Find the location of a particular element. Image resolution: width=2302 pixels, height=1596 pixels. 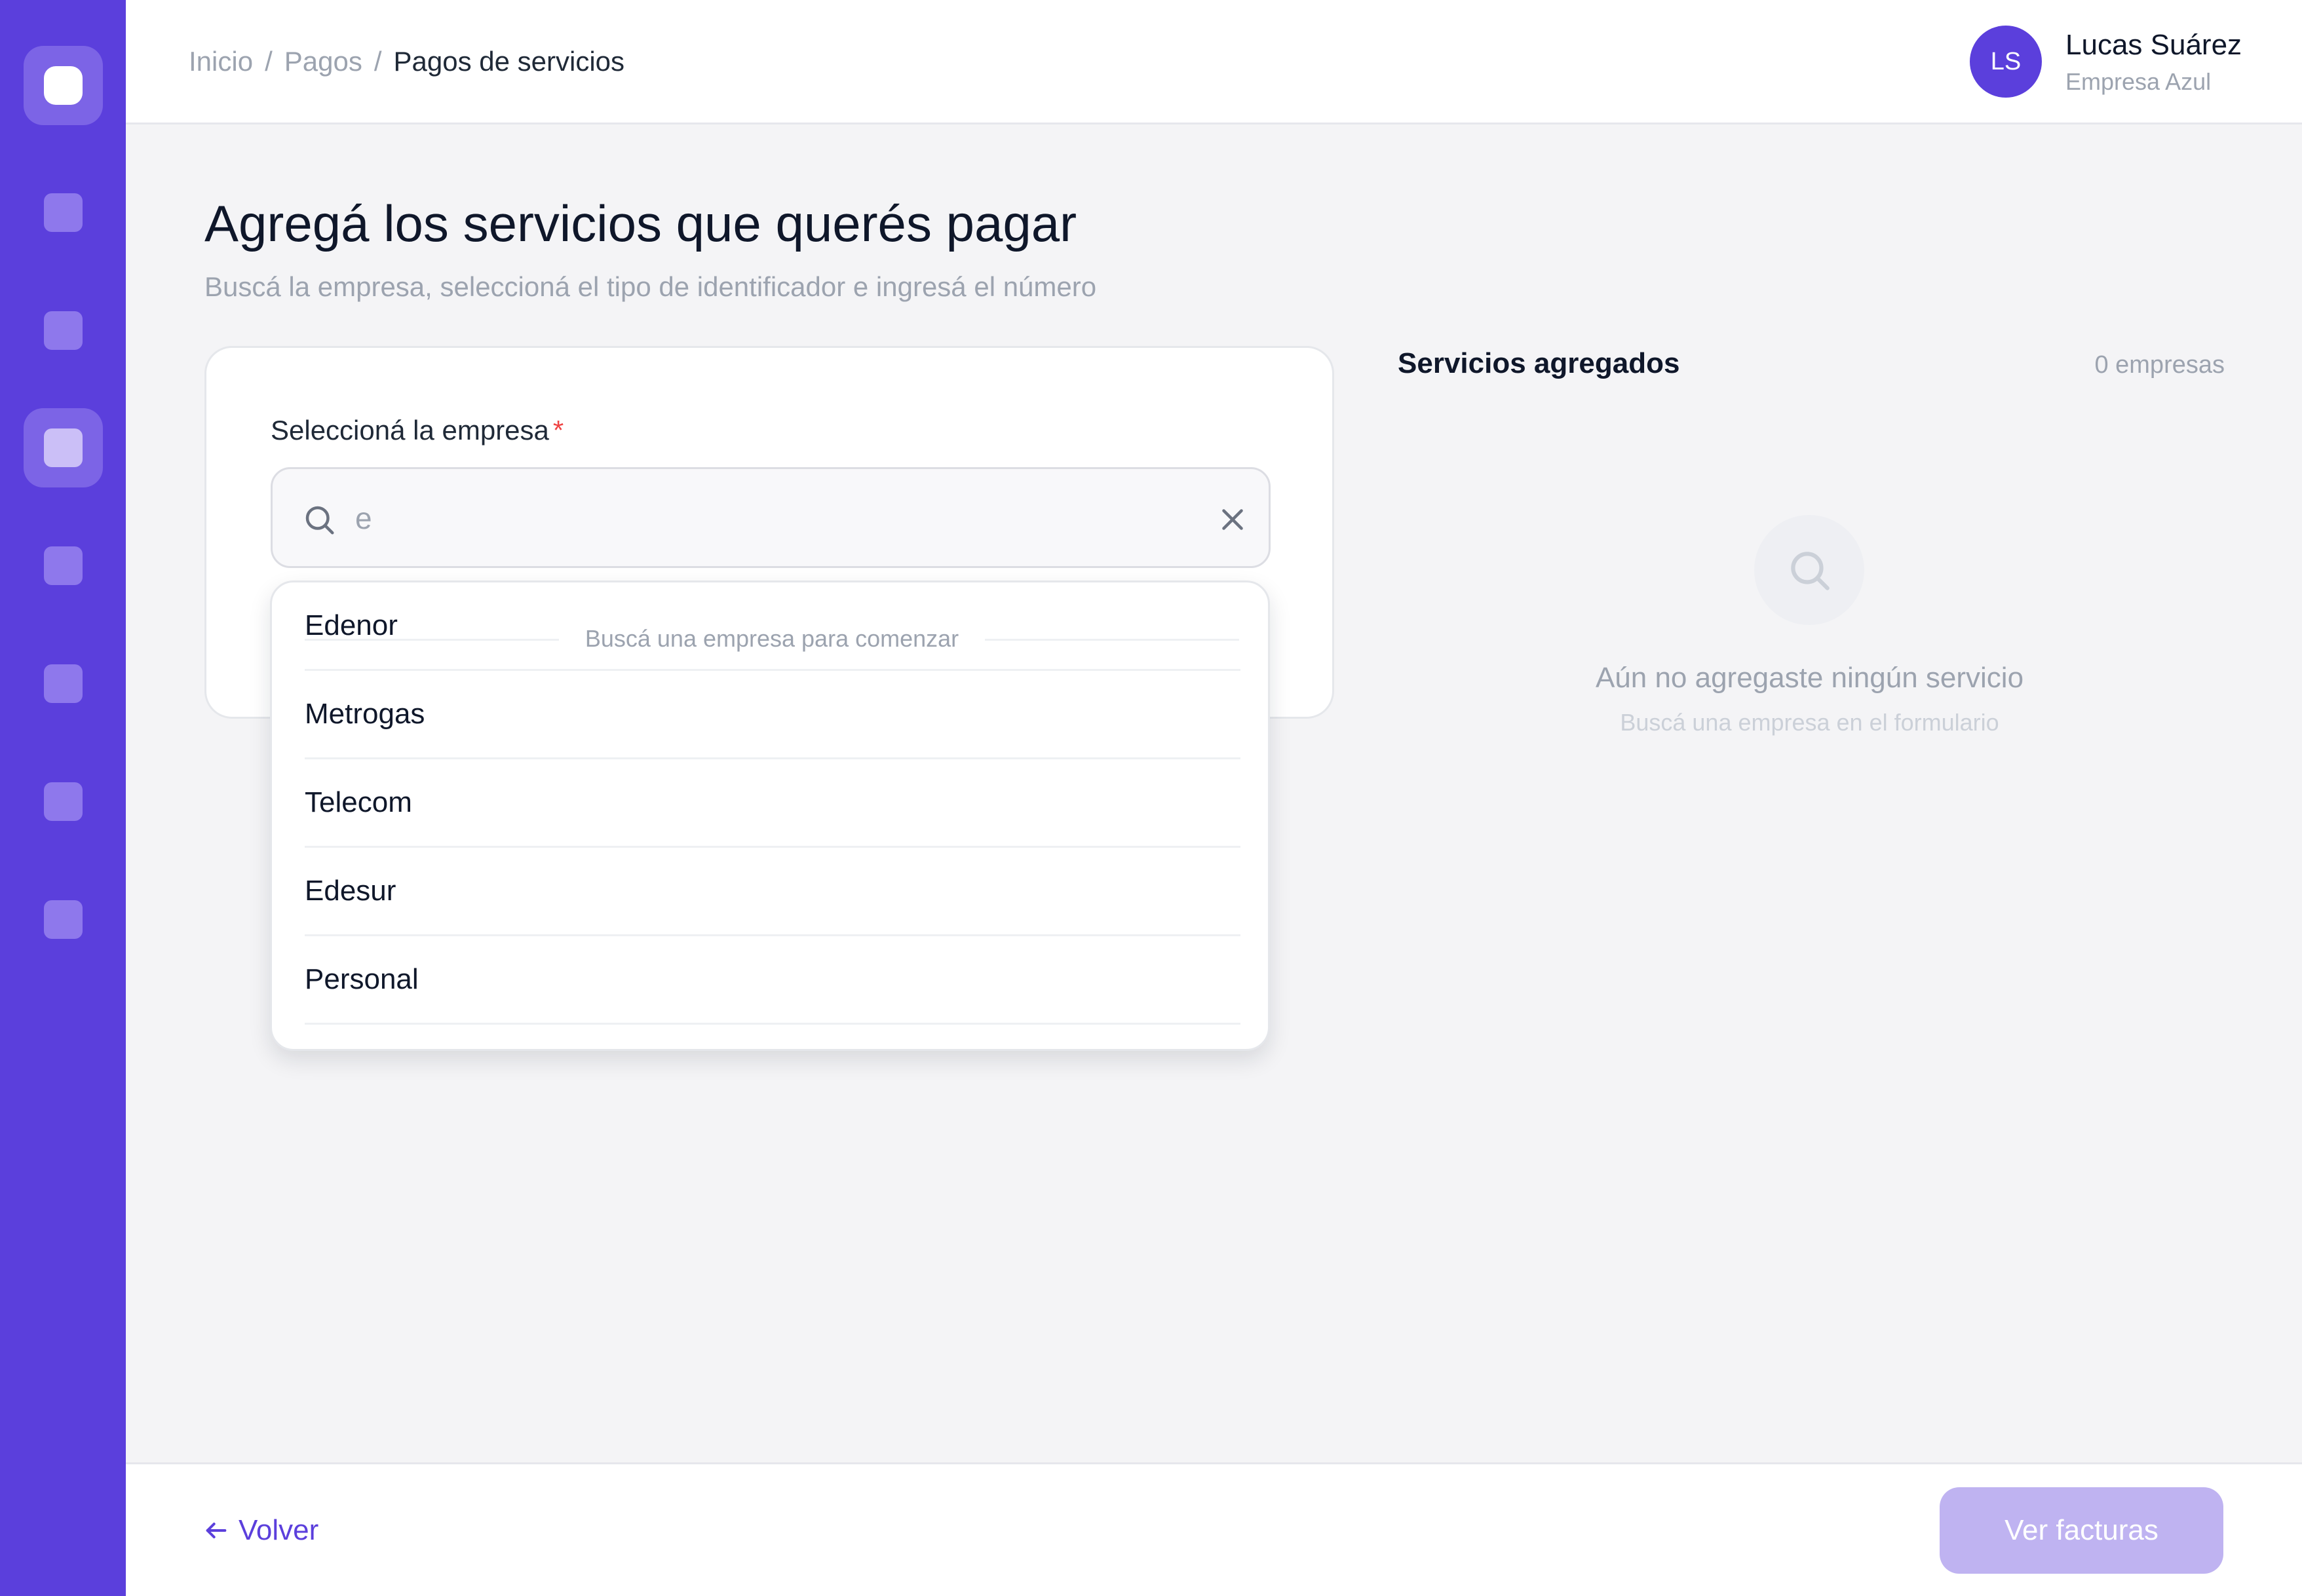

app-logo-icon is located at coordinates (63, 85).